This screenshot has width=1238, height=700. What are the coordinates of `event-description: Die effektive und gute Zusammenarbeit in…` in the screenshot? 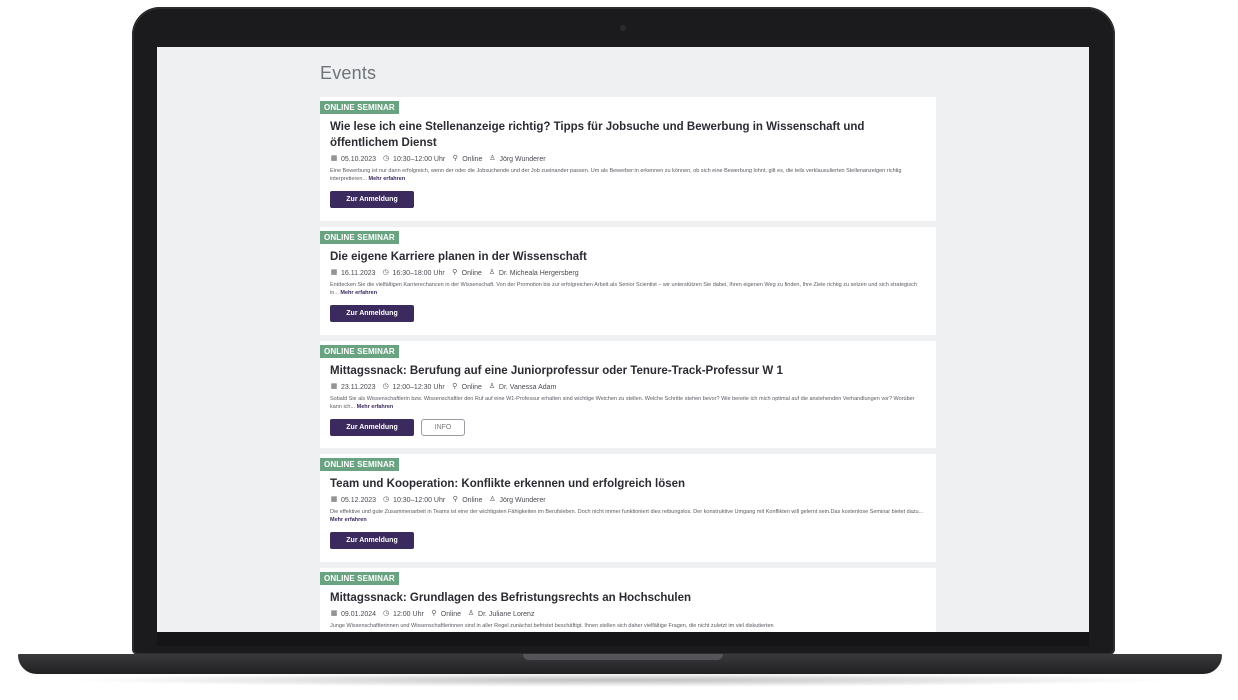 It's located at (628, 516).